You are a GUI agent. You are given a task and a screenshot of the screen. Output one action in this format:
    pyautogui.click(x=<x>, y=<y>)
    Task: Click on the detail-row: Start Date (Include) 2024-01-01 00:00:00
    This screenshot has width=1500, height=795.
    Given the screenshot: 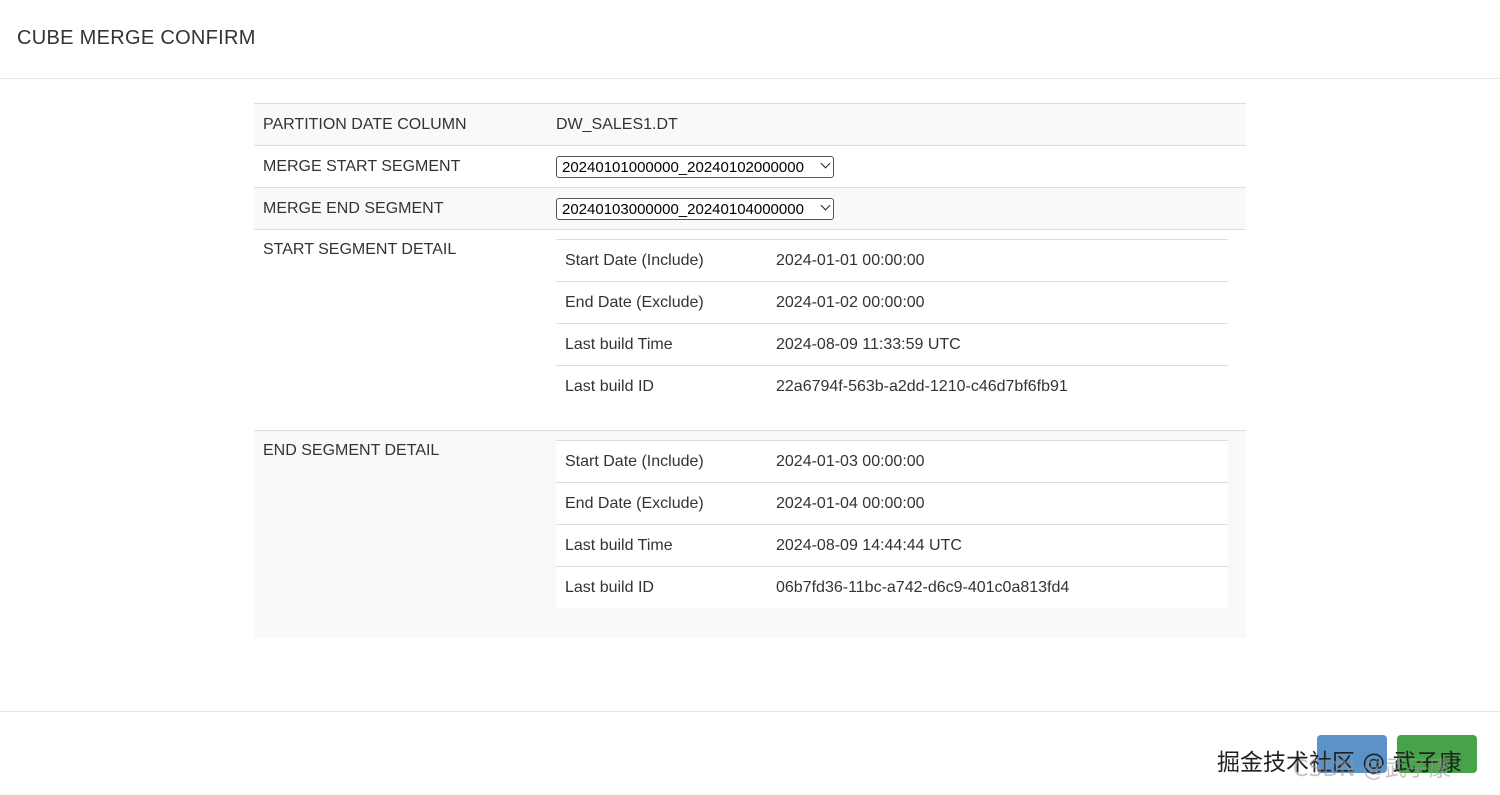 What is the action you would take?
    pyautogui.click(x=892, y=260)
    